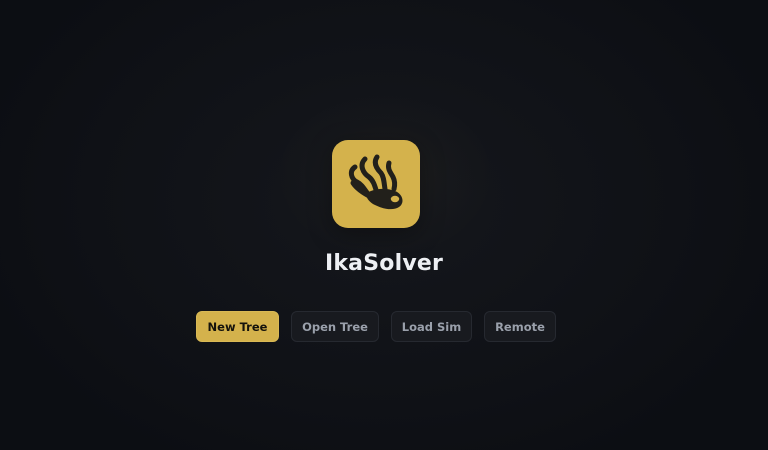 This screenshot has height=450, width=768. I want to click on app-logo, so click(376, 184).